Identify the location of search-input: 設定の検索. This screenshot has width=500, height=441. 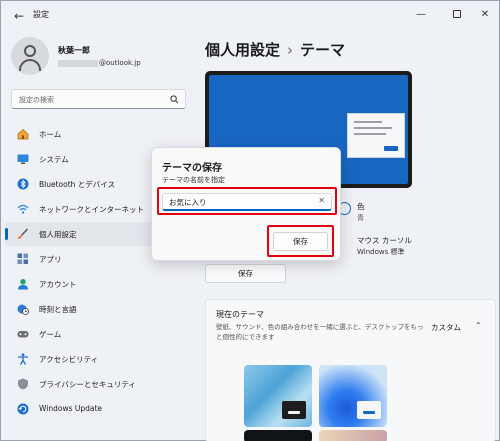
(98, 99).